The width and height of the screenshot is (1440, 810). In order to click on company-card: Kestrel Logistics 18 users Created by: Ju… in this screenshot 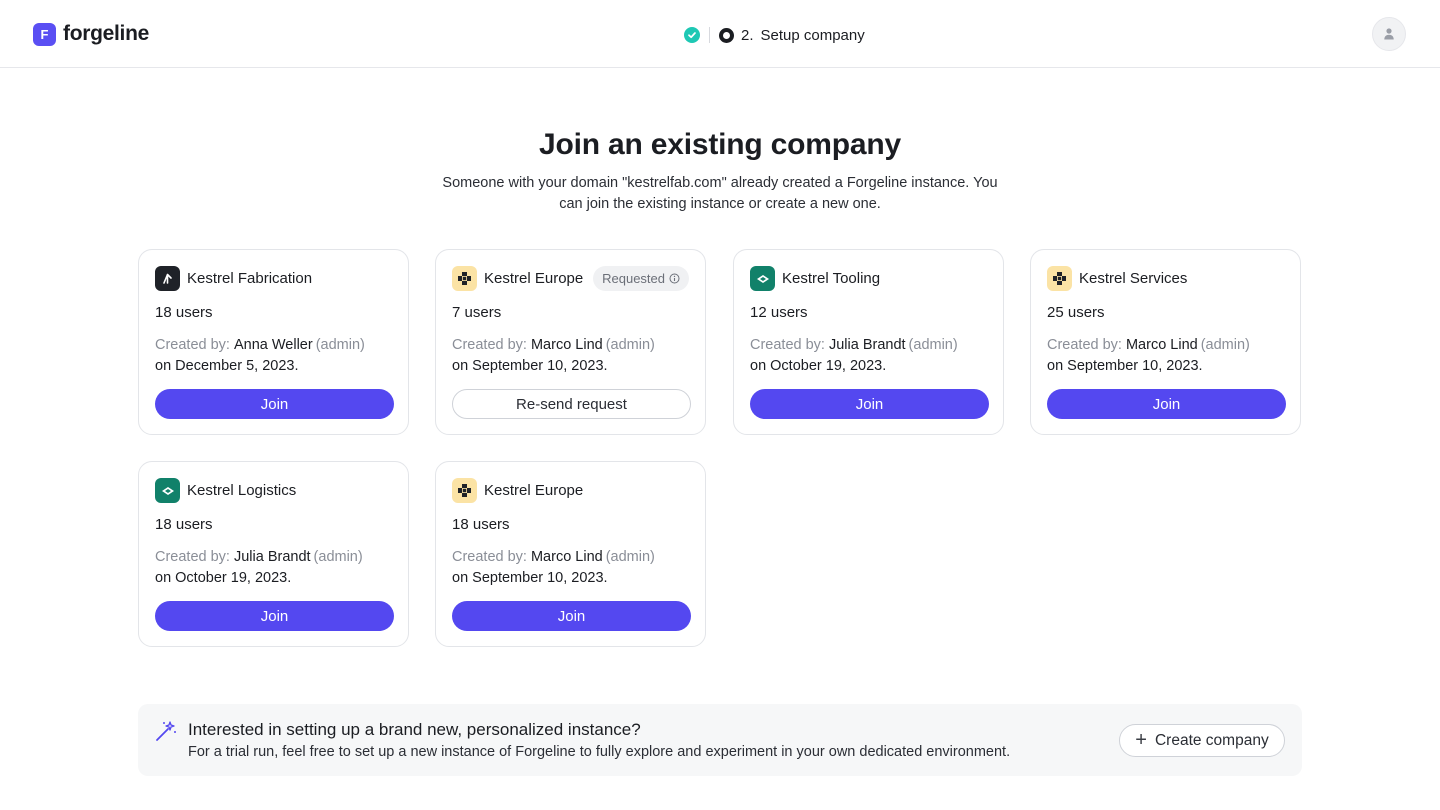, I will do `click(273, 554)`.